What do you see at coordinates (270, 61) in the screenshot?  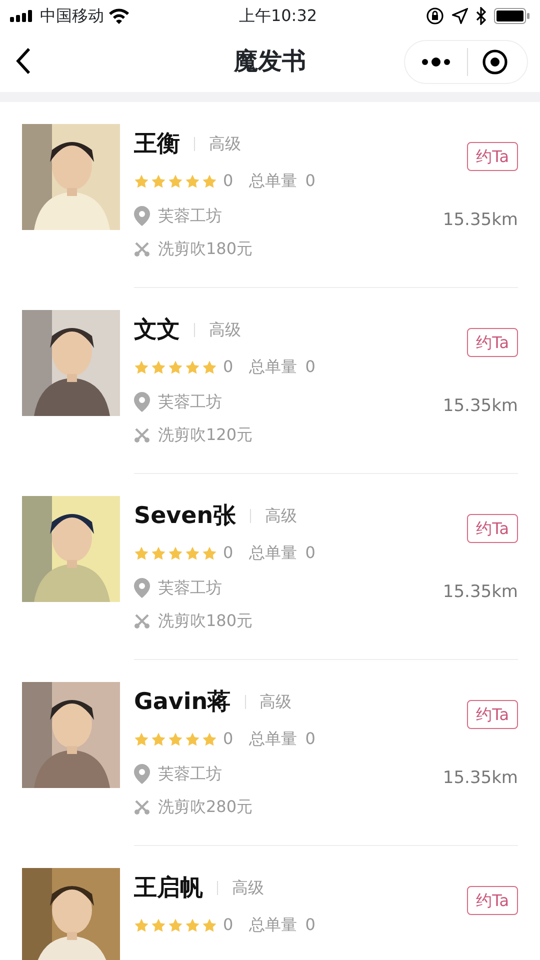 I see `page-title: 魔发书` at bounding box center [270, 61].